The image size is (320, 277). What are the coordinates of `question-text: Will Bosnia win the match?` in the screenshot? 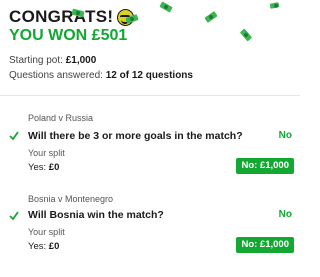 It's located at (96, 215).